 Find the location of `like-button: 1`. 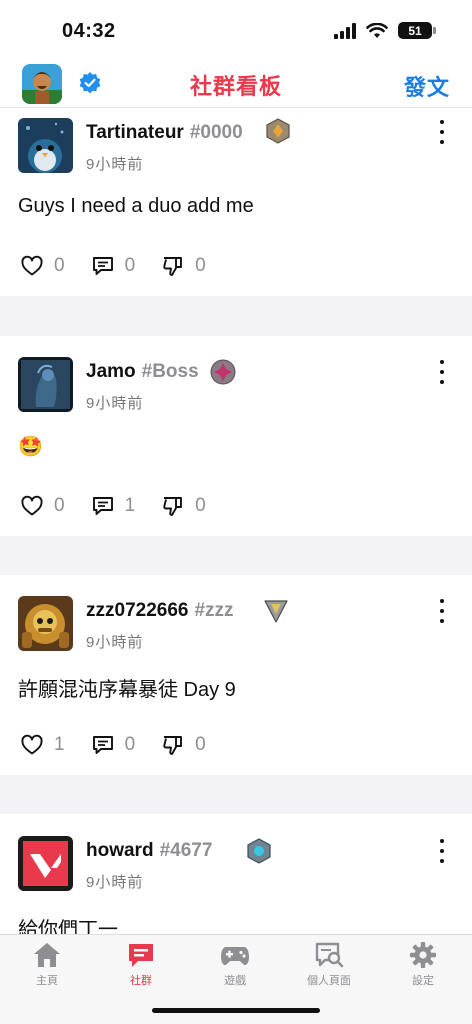

like-button: 1 is located at coordinates (42, 745).